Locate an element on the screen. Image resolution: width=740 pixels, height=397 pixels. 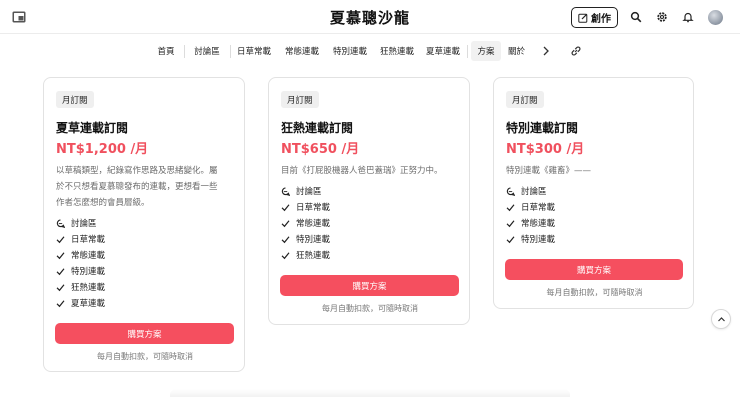
plan-description-line: 作者怎麼想的會員層級。 is located at coordinates (103, 203).